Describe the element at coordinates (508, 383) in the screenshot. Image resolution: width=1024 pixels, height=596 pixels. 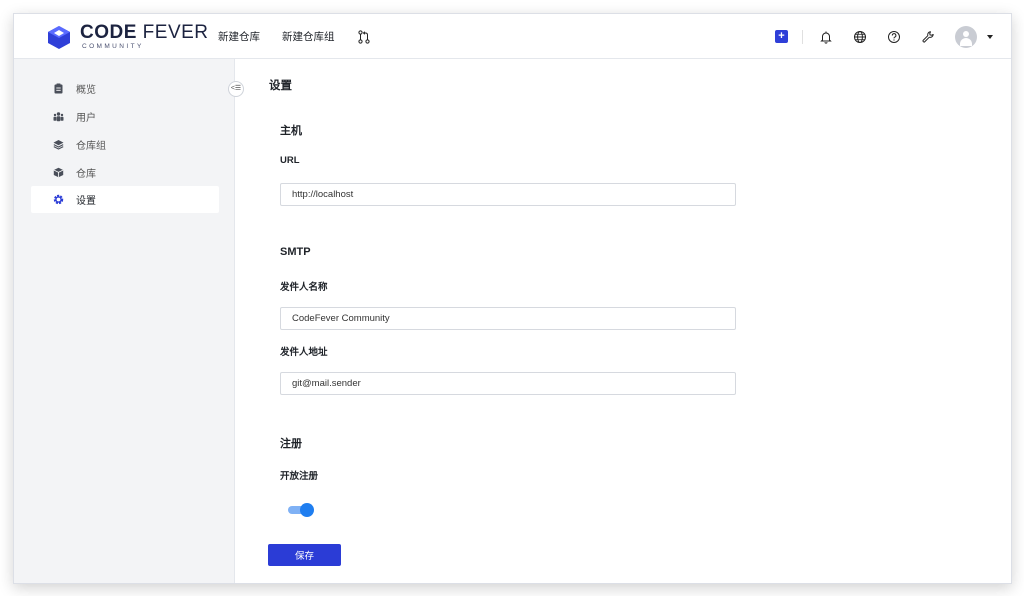
I see `sender-address-input` at that location.